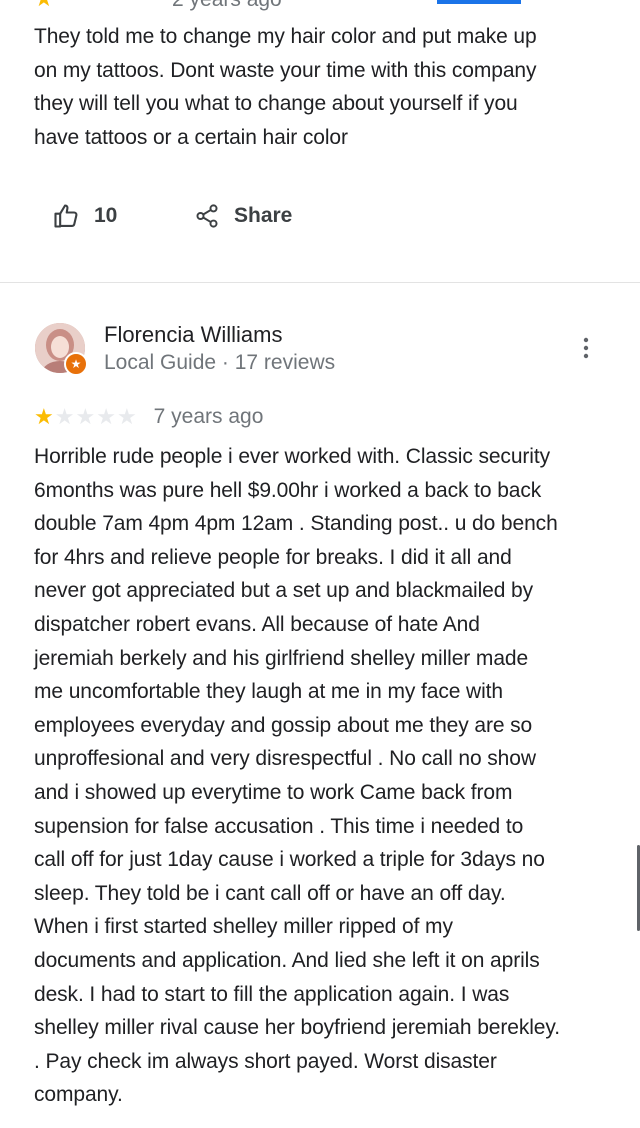  What do you see at coordinates (220, 362) in the screenshot?
I see `author-meta: Local Guide · 17 reviews` at bounding box center [220, 362].